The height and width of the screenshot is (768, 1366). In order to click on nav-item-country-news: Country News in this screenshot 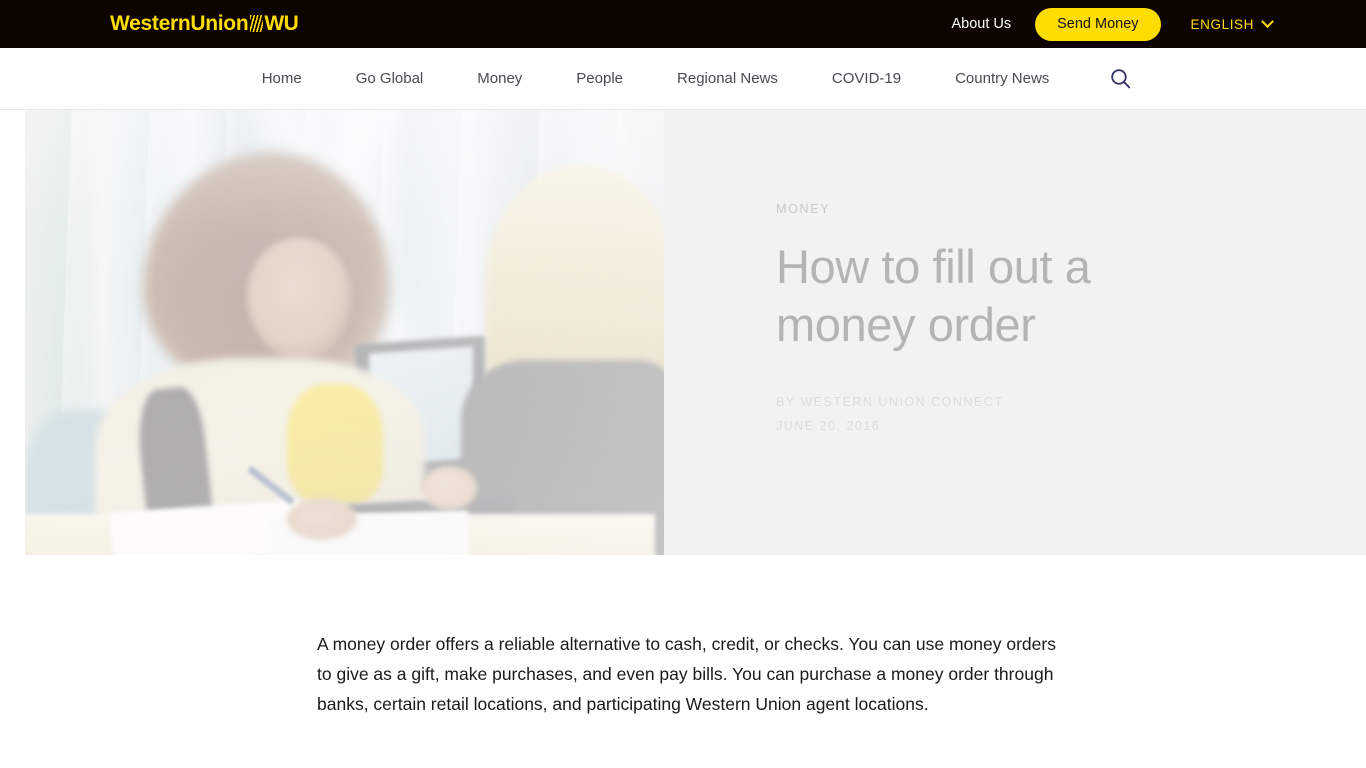, I will do `click(1002, 78)`.